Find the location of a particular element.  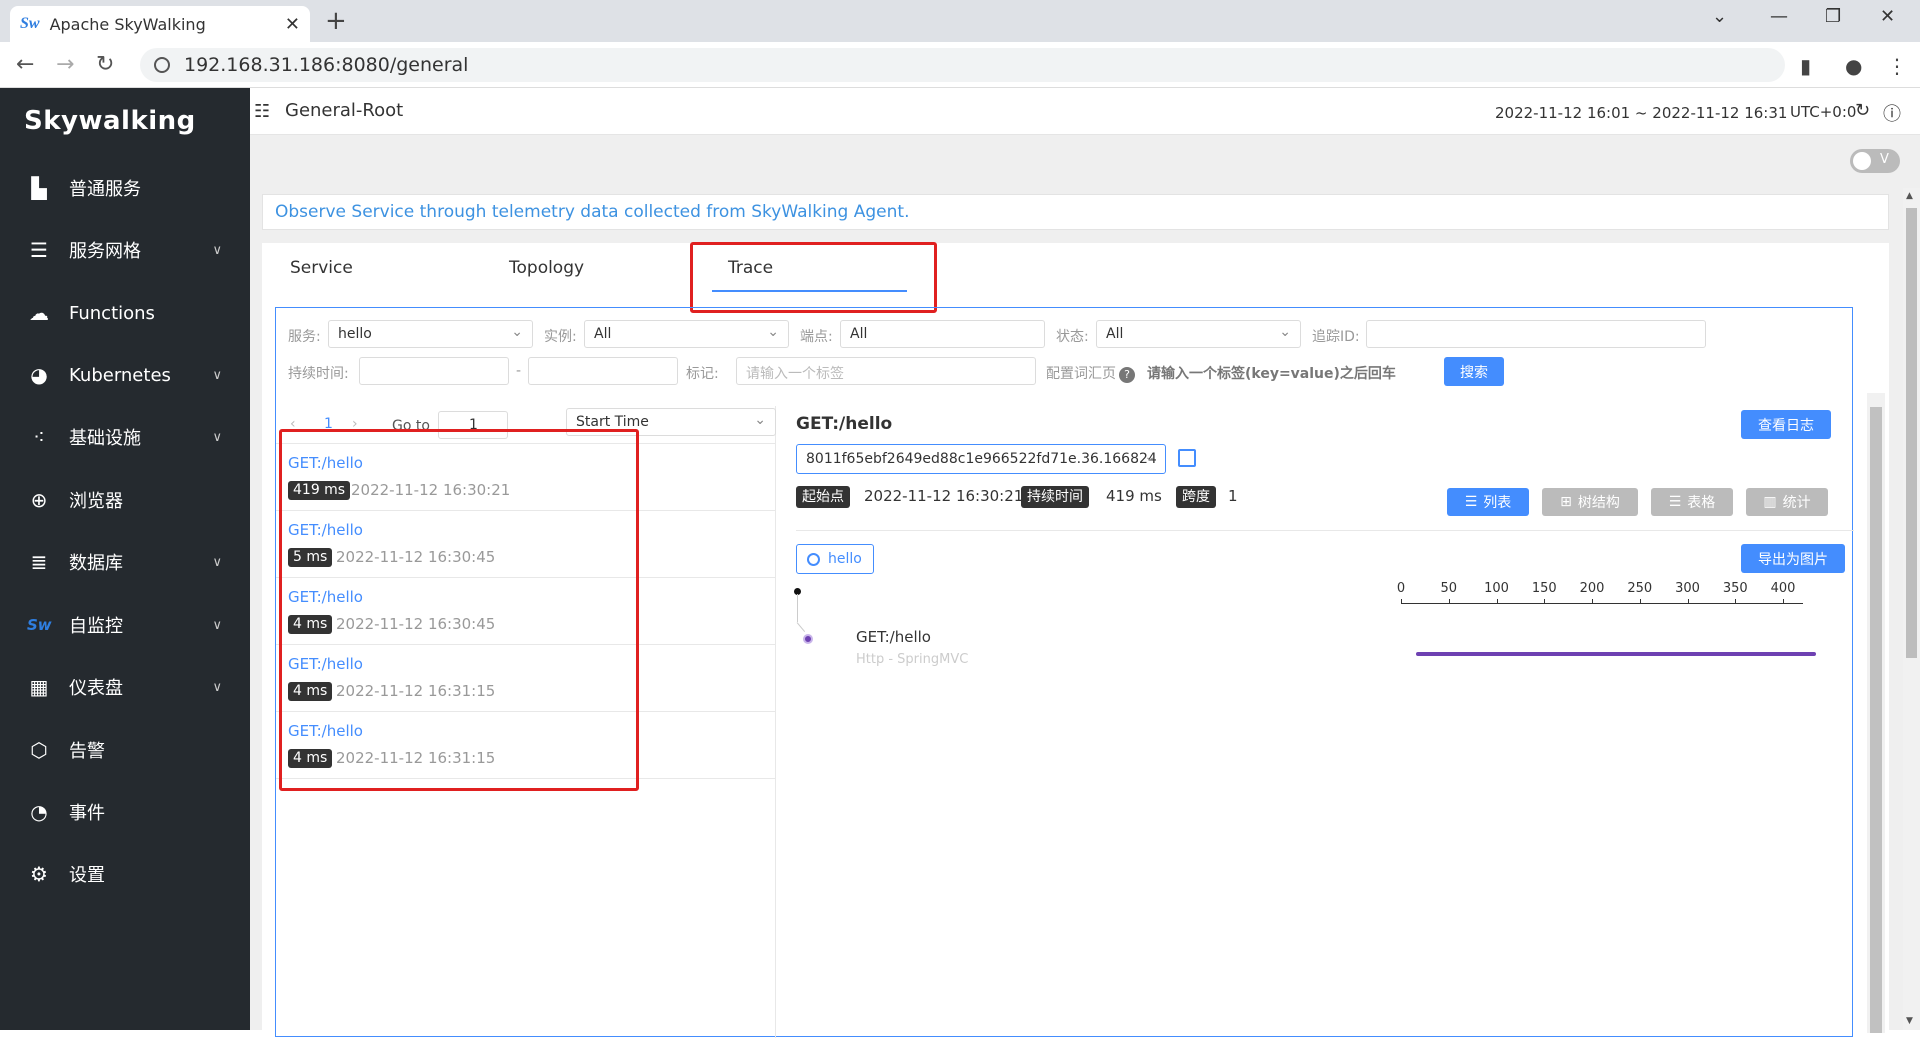

site-info-icon is located at coordinates (162, 65).